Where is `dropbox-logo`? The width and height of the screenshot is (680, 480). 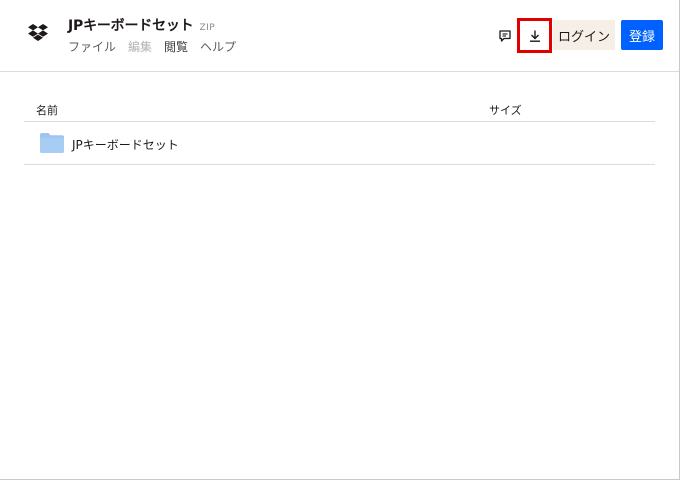
dropbox-logo is located at coordinates (38, 33).